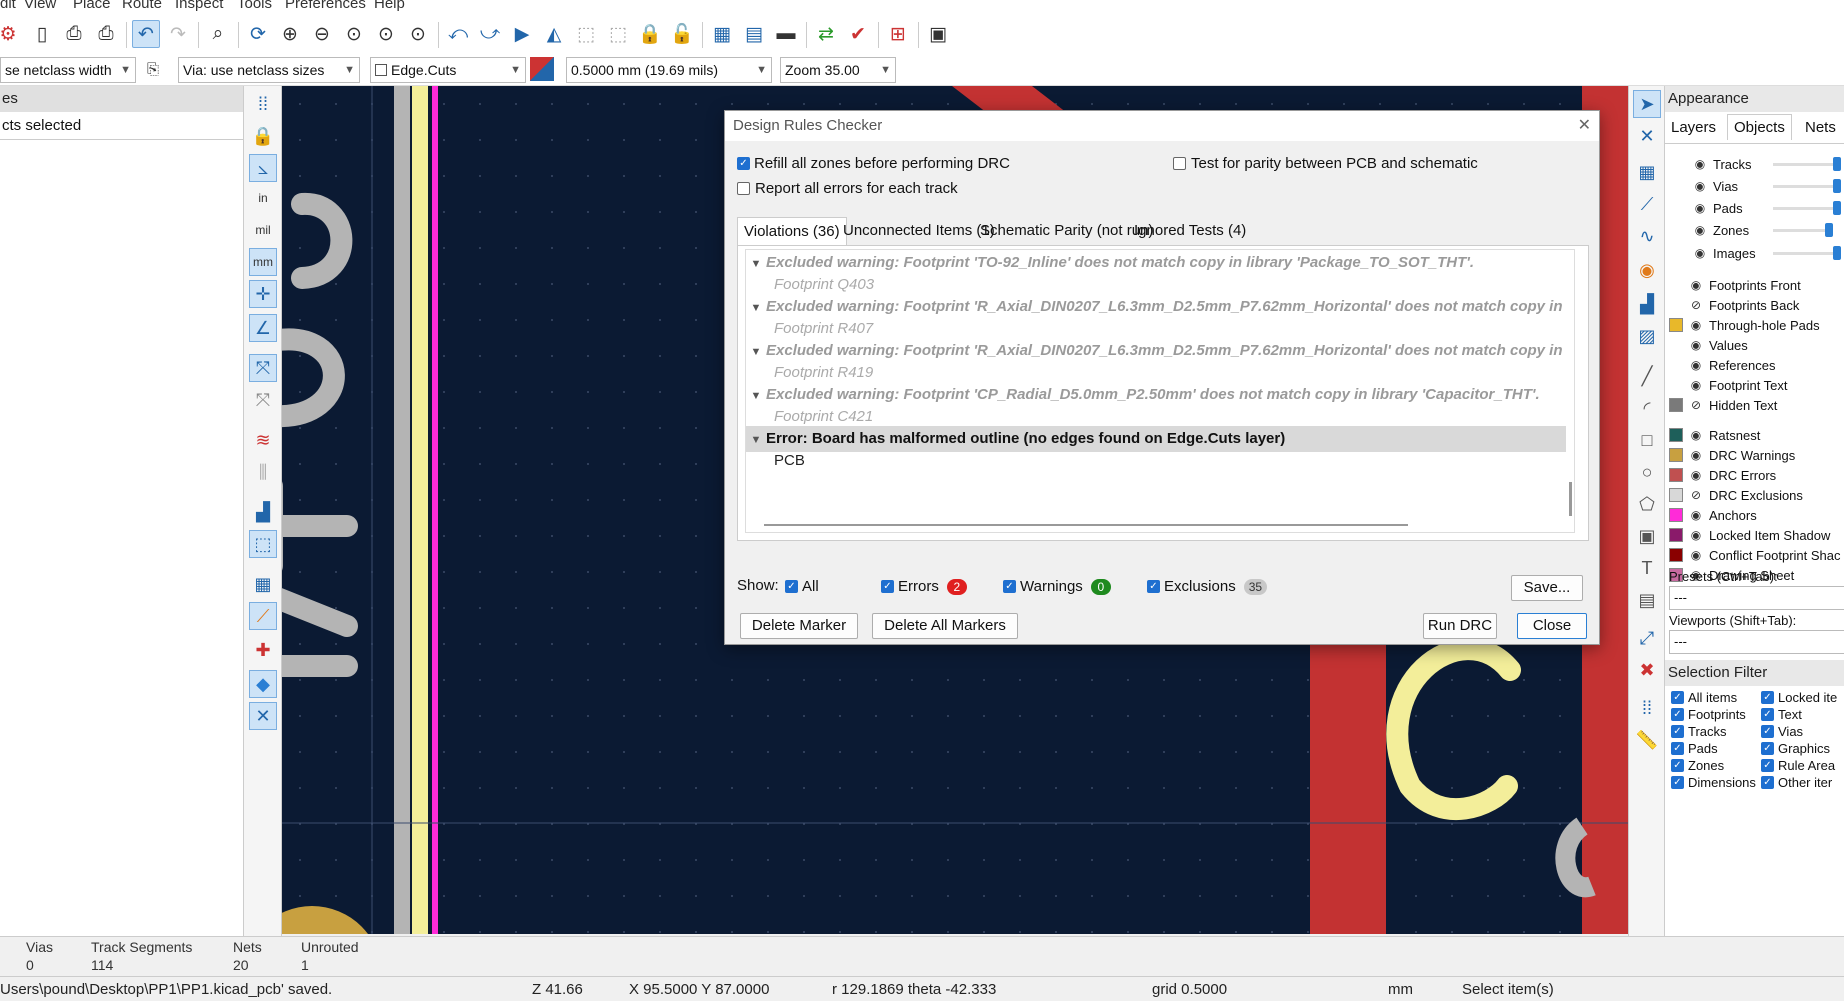  I want to click on via-outline-icon: ▦, so click(263, 584).